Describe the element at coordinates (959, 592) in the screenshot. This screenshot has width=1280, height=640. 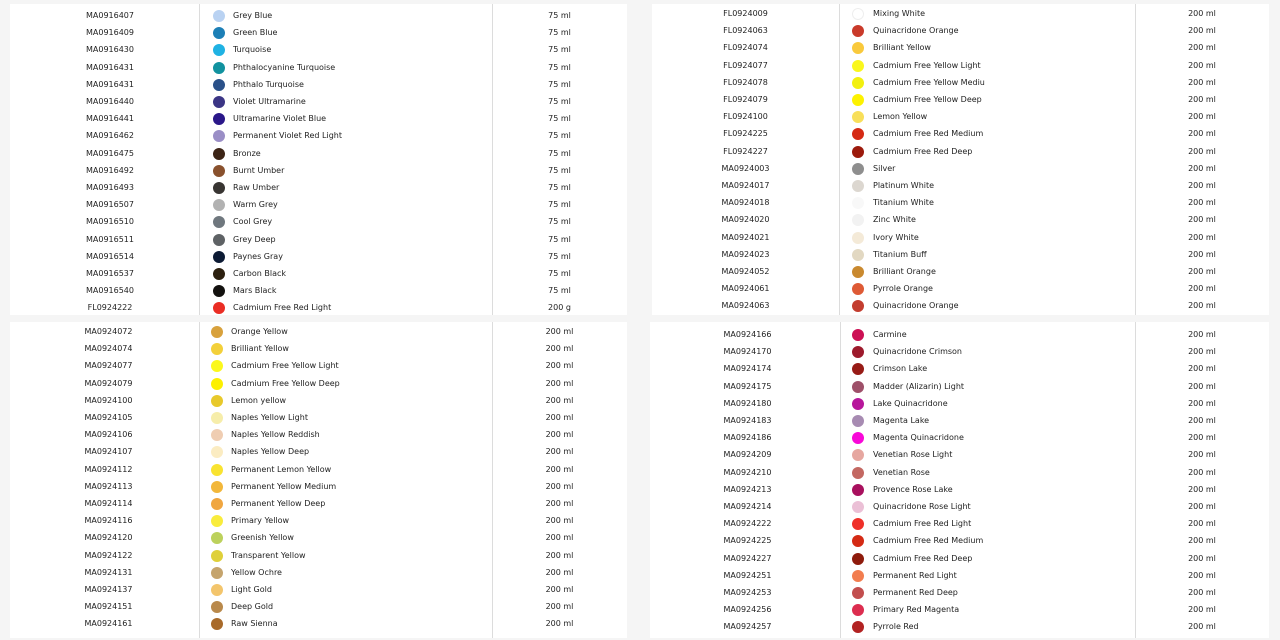
I see `table-row: MA0924253 Permanent Red Deep 200 ml` at that location.